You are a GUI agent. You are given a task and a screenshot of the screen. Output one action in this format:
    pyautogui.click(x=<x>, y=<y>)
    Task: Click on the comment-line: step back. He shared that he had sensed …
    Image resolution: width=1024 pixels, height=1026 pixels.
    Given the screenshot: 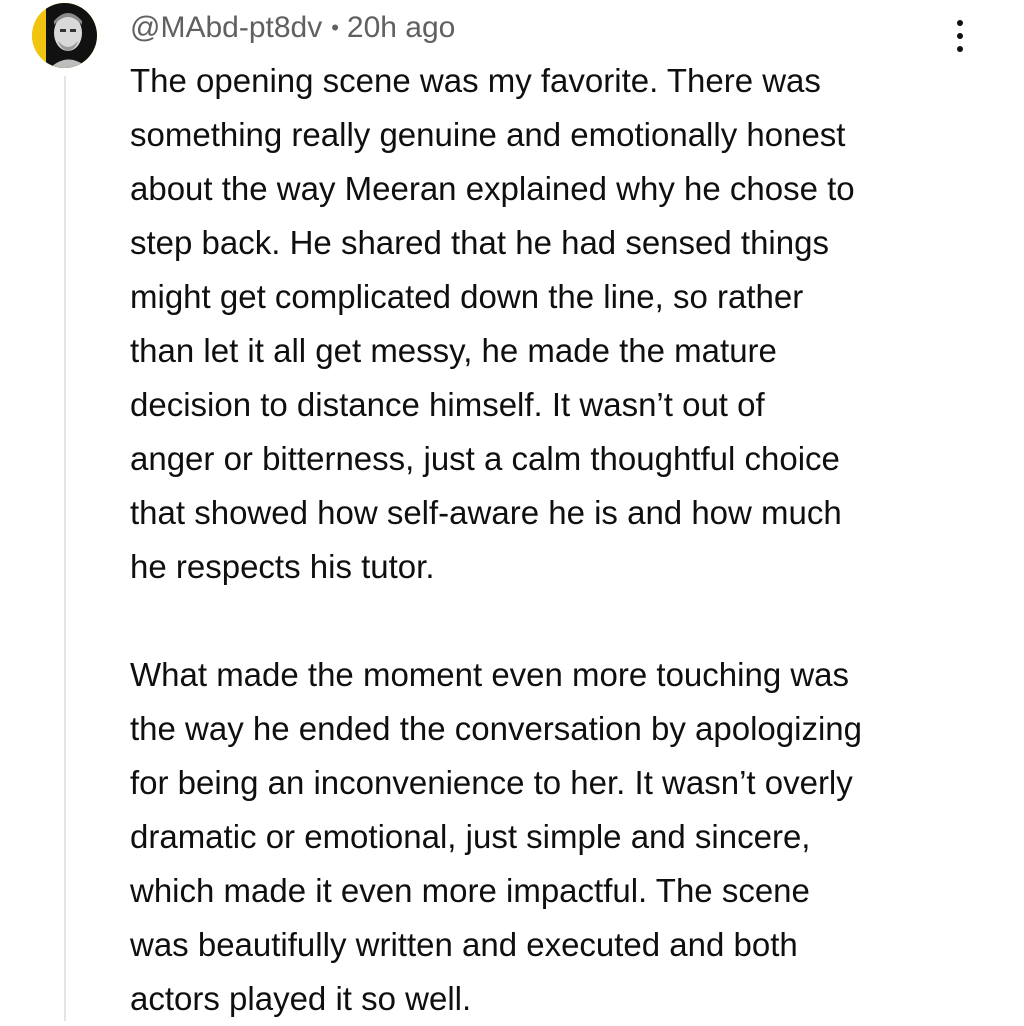 What is the action you would take?
    pyautogui.click(x=479, y=242)
    